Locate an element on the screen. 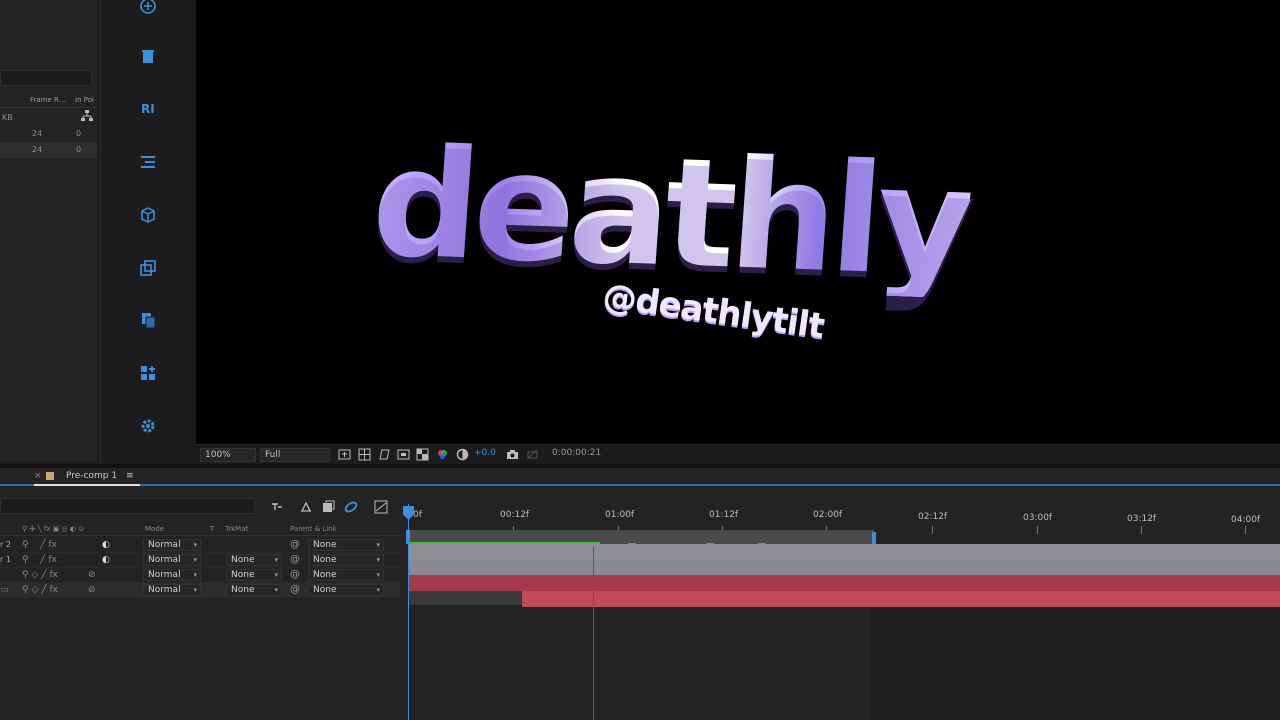 This screenshot has width=1280, height=720. project-search-input is located at coordinates (46, 78).